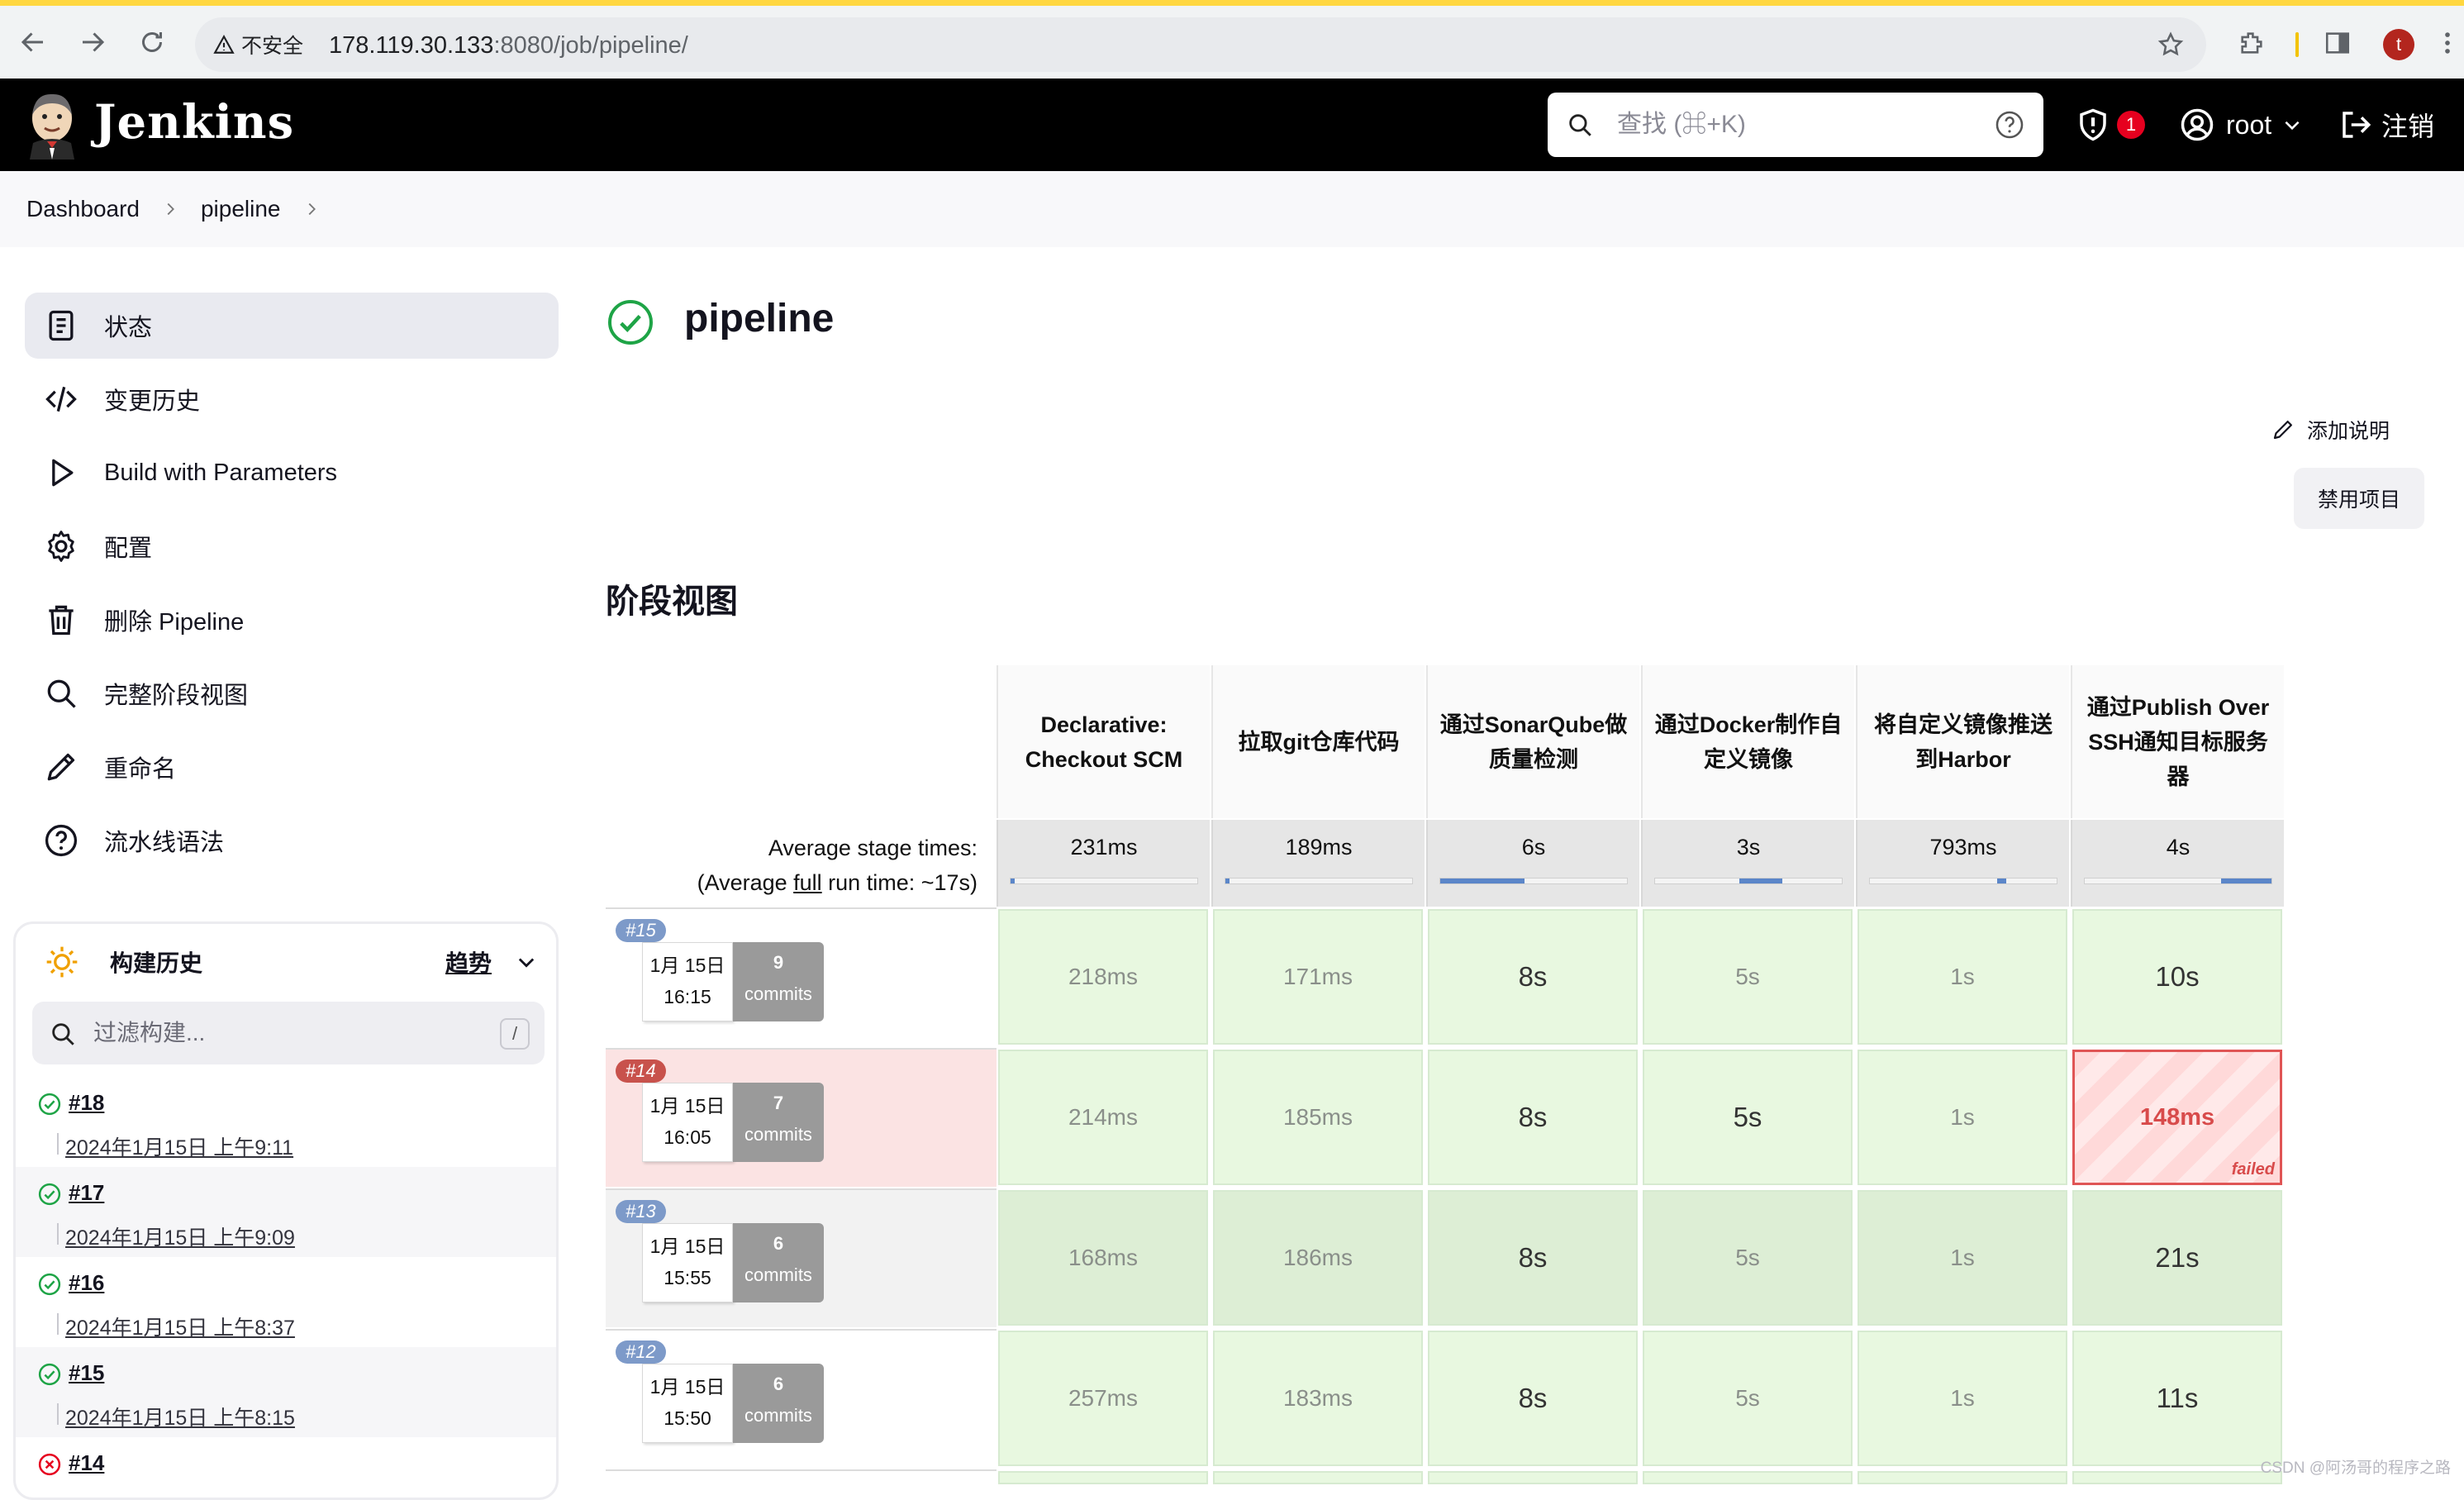  Describe the element at coordinates (128, 325) in the screenshot. I see `task-label: 状态` at that location.